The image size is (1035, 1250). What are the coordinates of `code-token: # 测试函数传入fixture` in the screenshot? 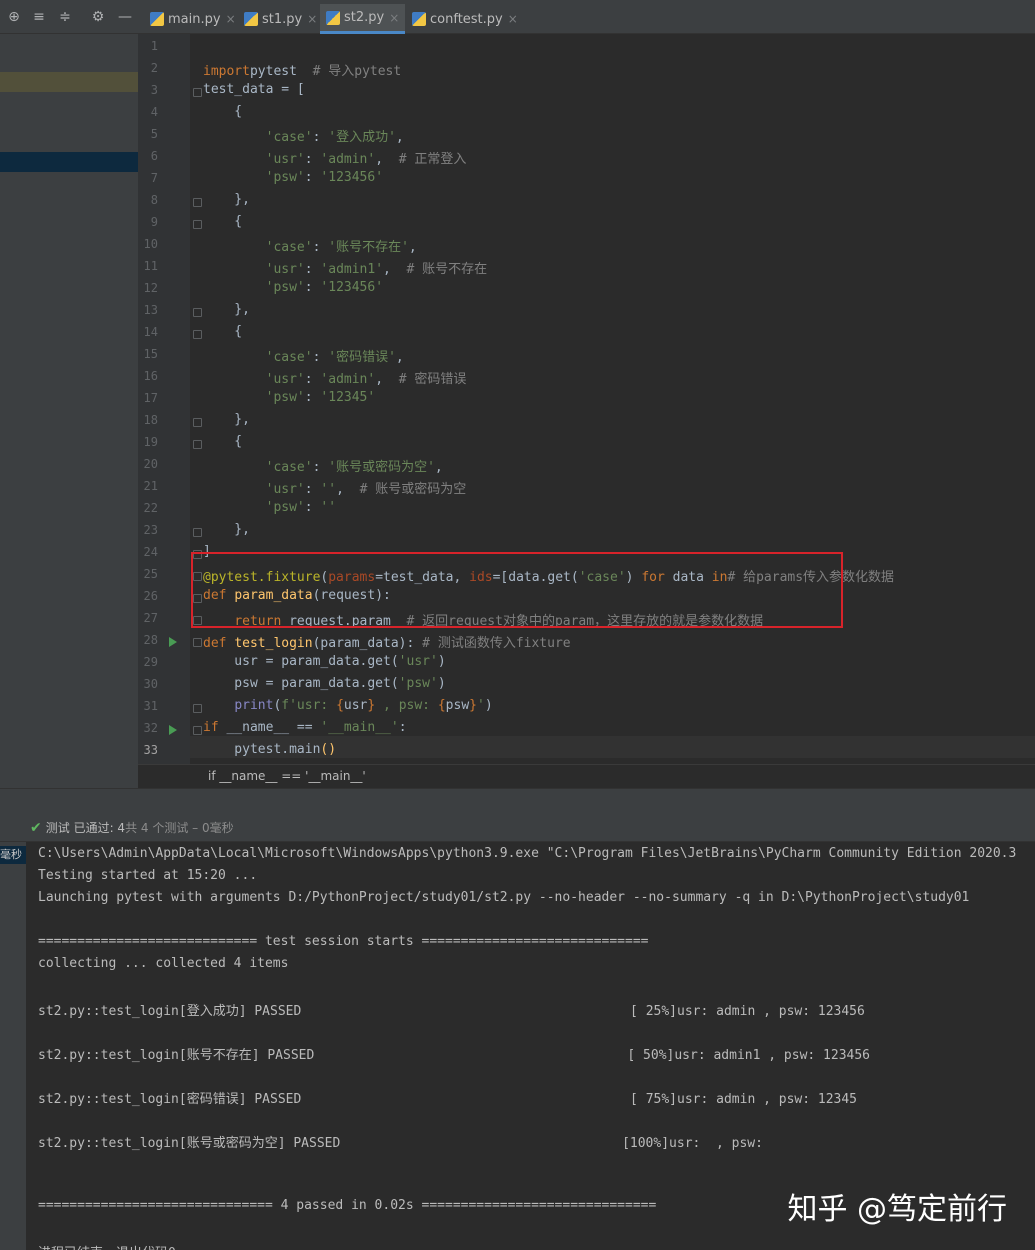 It's located at (496, 643).